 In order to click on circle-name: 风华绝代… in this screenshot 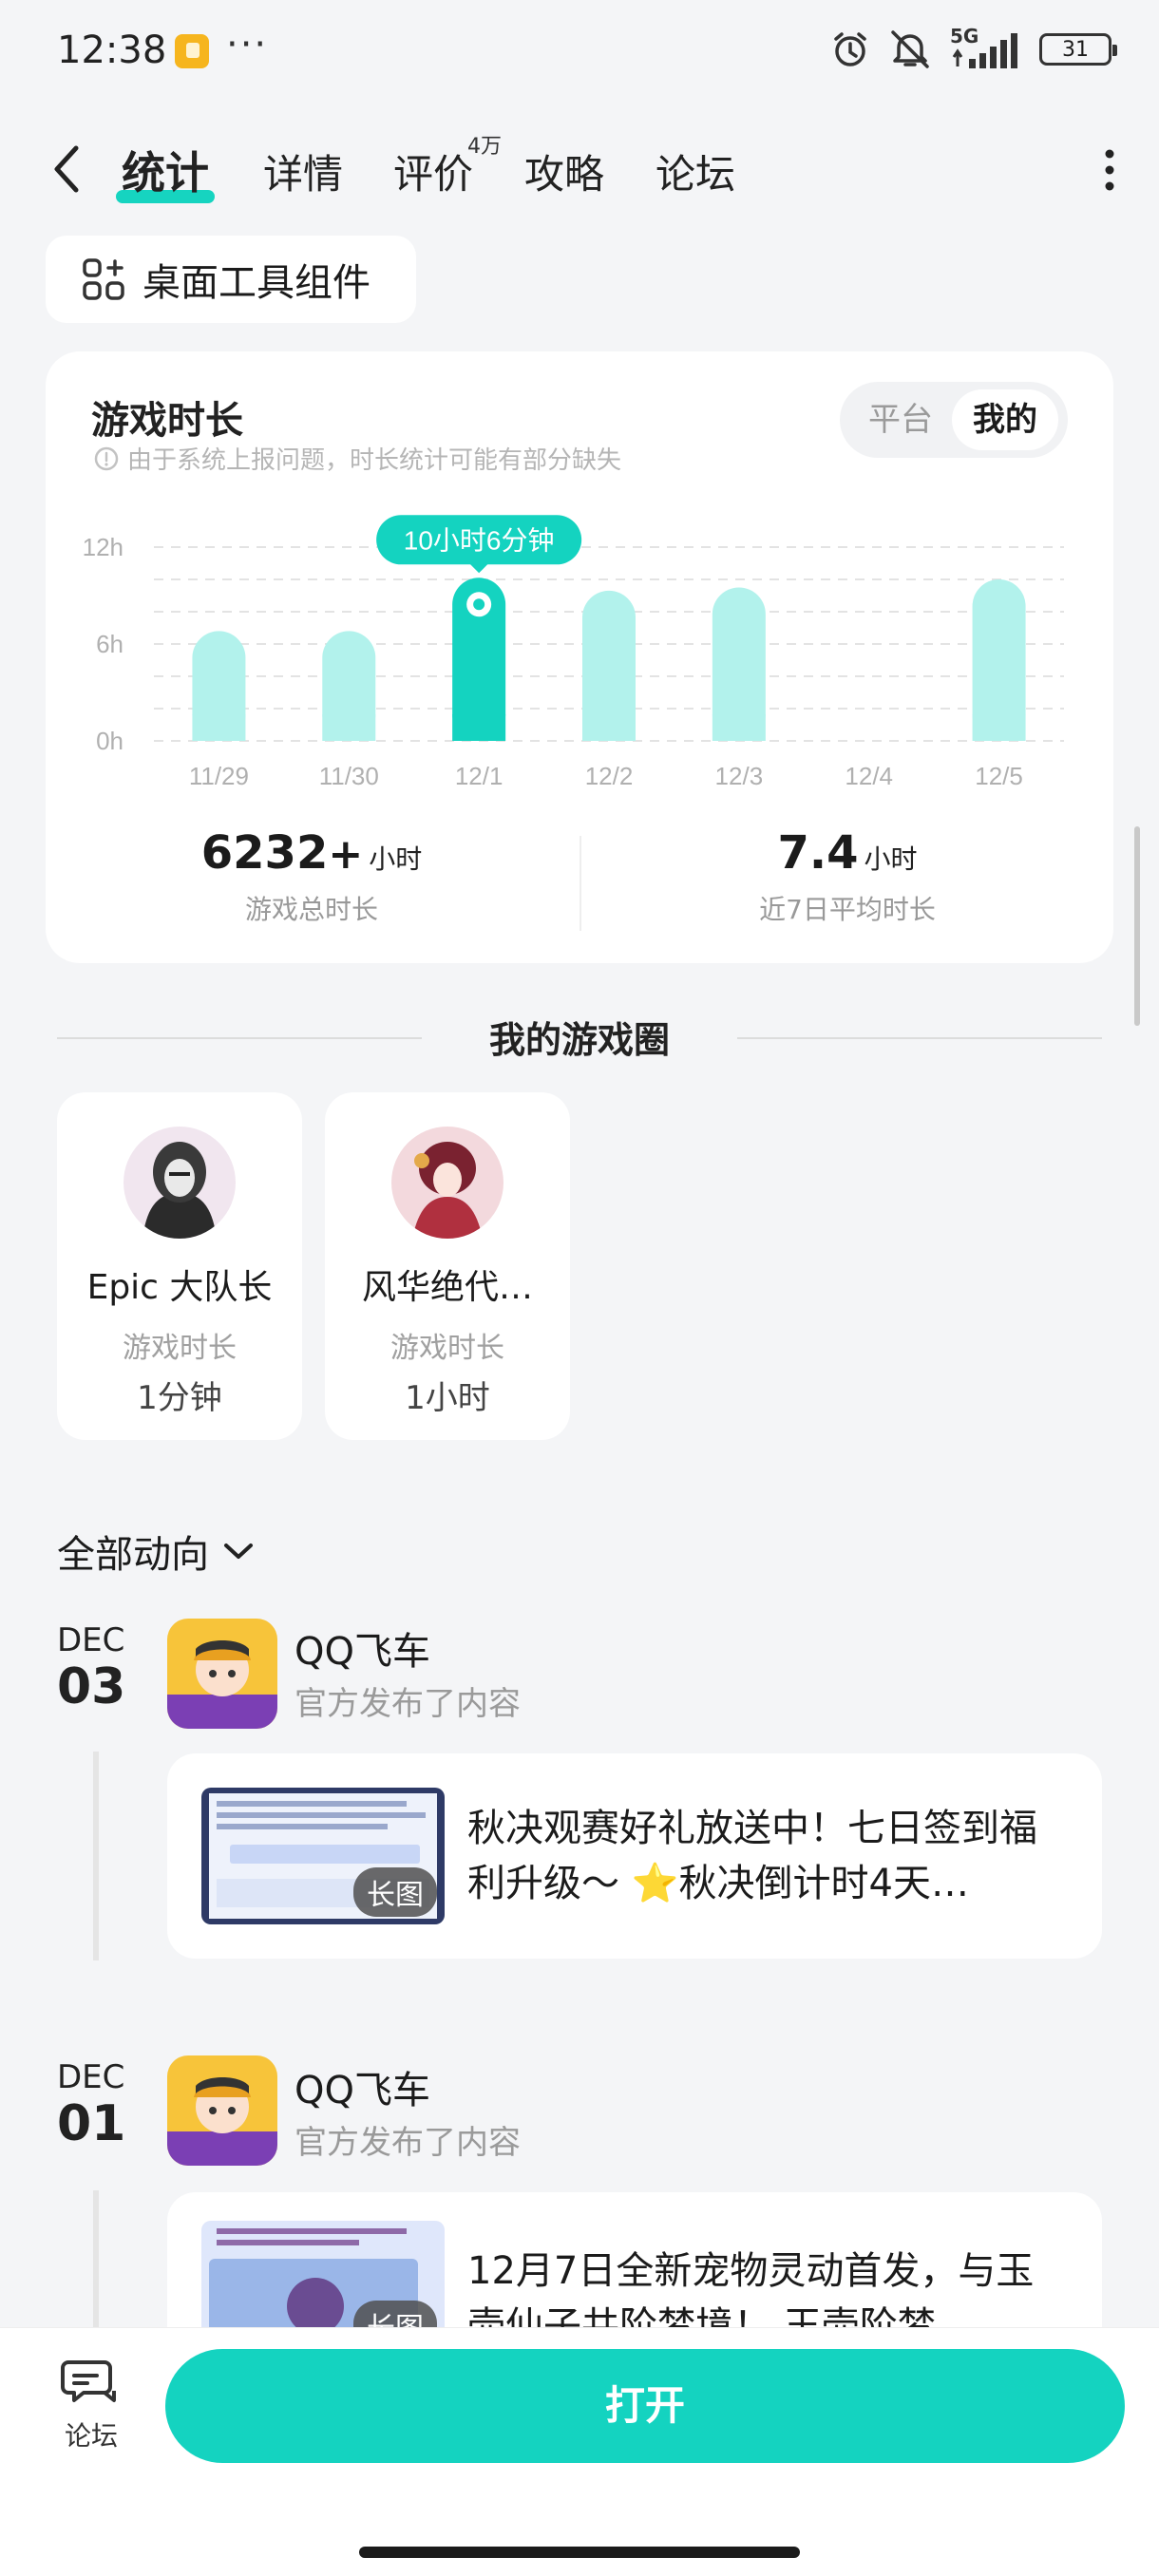, I will do `click(447, 1287)`.